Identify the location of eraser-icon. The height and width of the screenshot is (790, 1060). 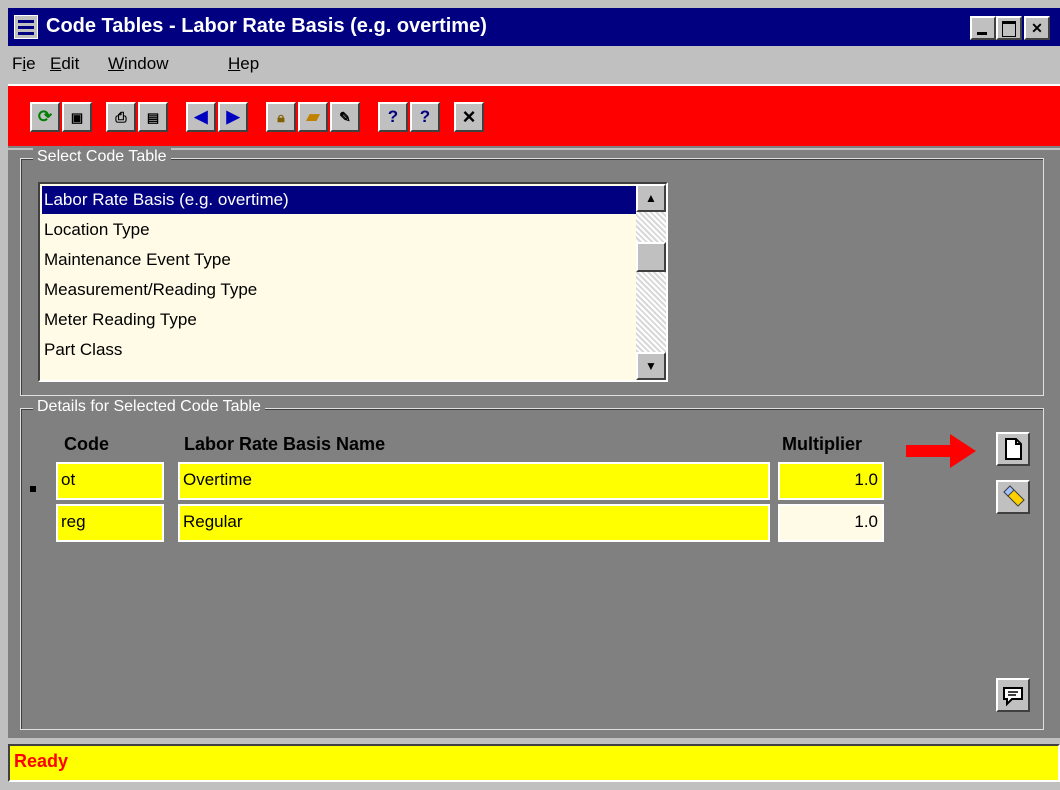
(1014, 496).